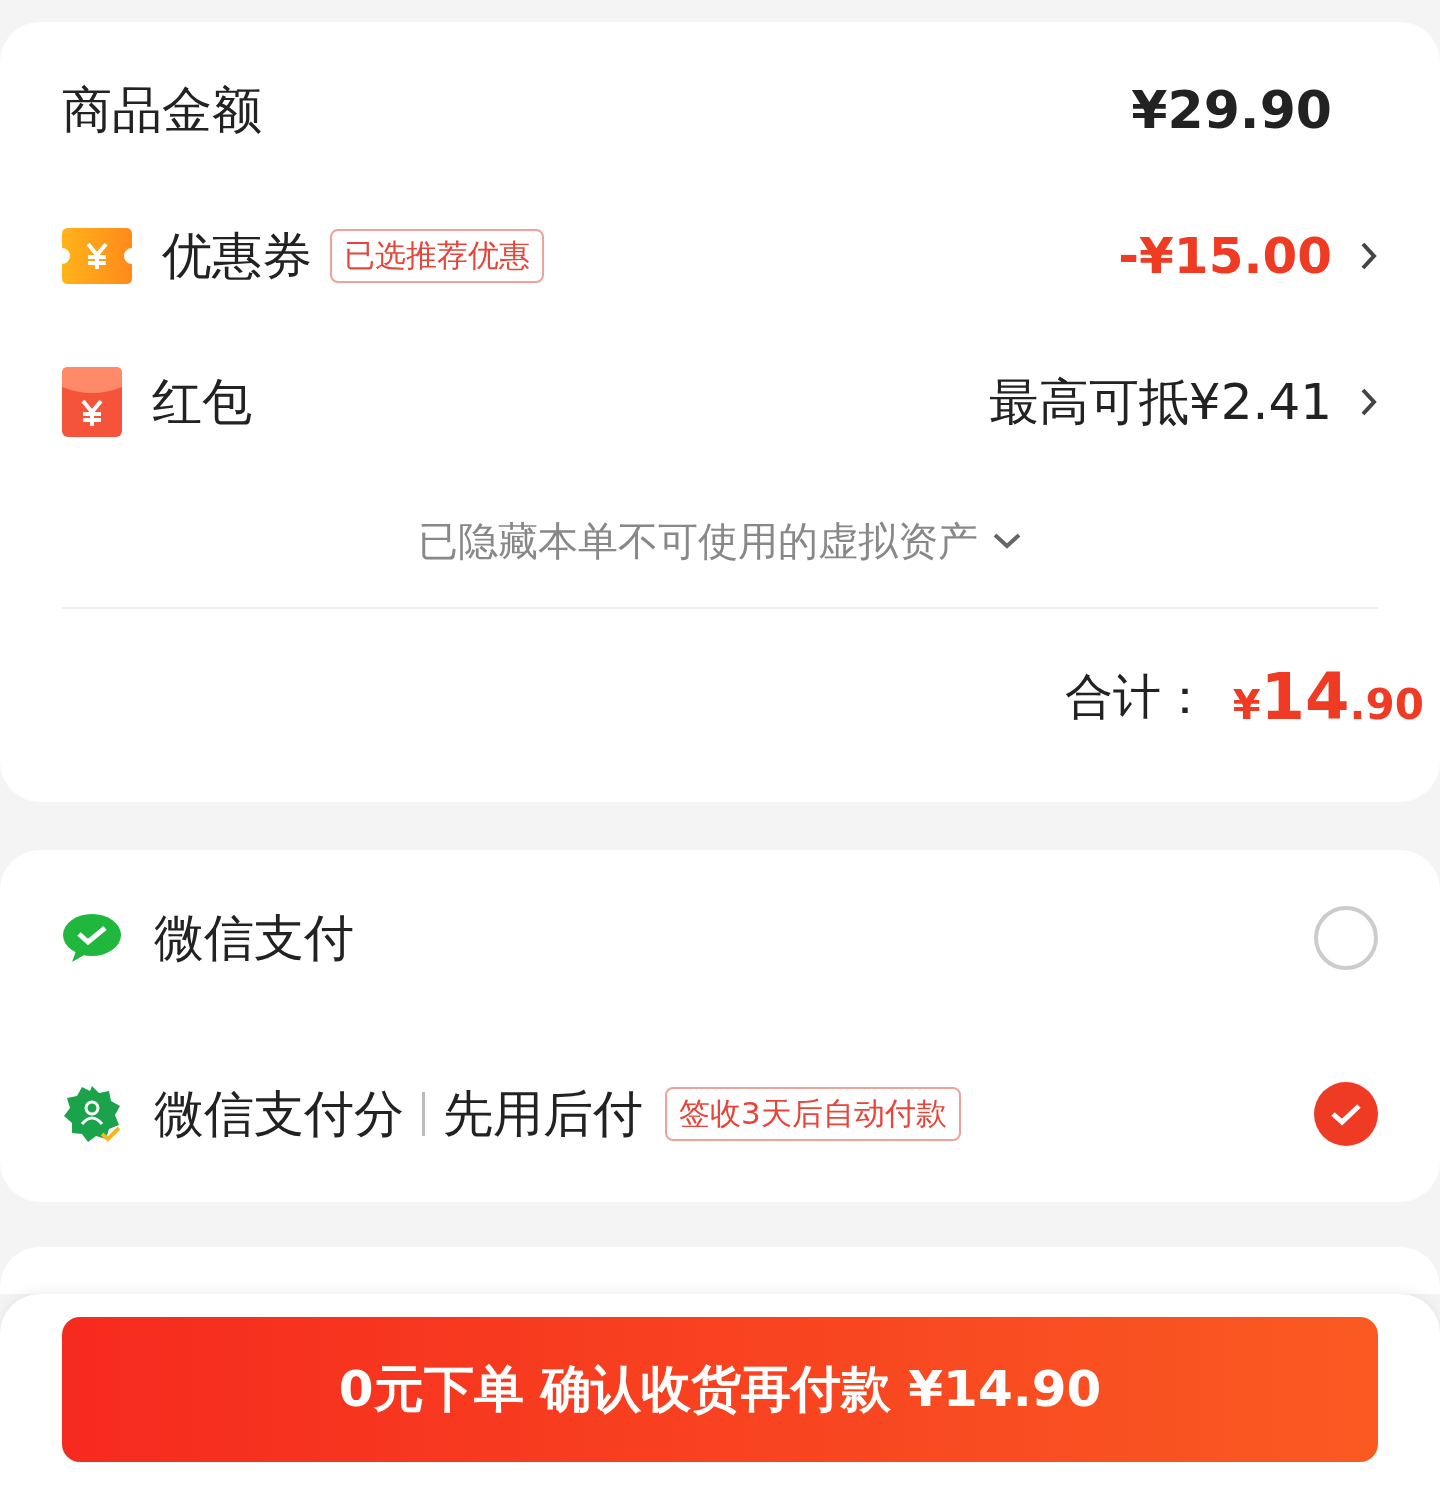 The height and width of the screenshot is (1486, 1440). What do you see at coordinates (1160, 402) in the screenshot?
I see `row-value: 最高可抵¥2.41` at bounding box center [1160, 402].